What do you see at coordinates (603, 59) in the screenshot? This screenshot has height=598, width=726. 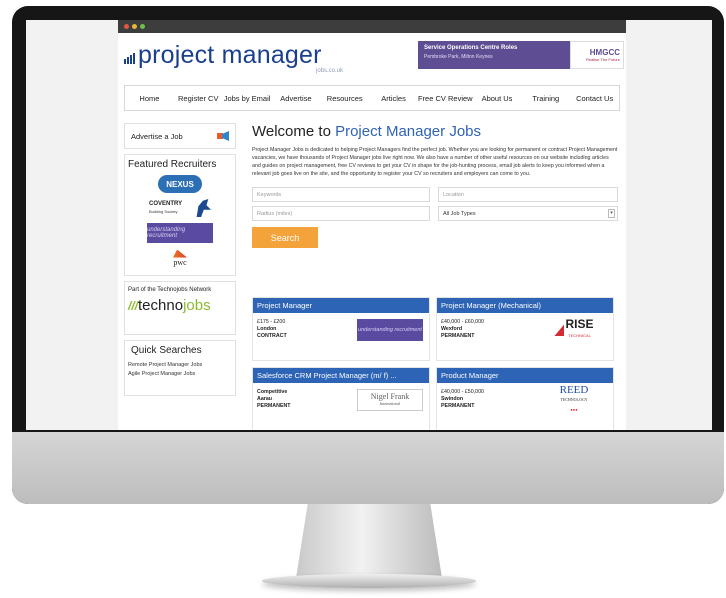 I see `banner-tagline: Realise The Future` at bounding box center [603, 59].